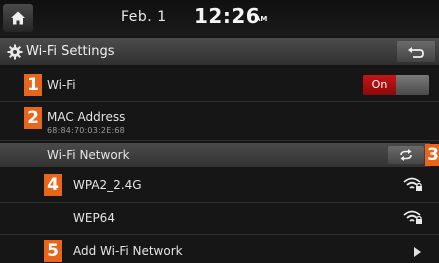 The height and width of the screenshot is (263, 439). What do you see at coordinates (219, 51) in the screenshot?
I see `title-bar: Wi-Fi Settings` at bounding box center [219, 51].